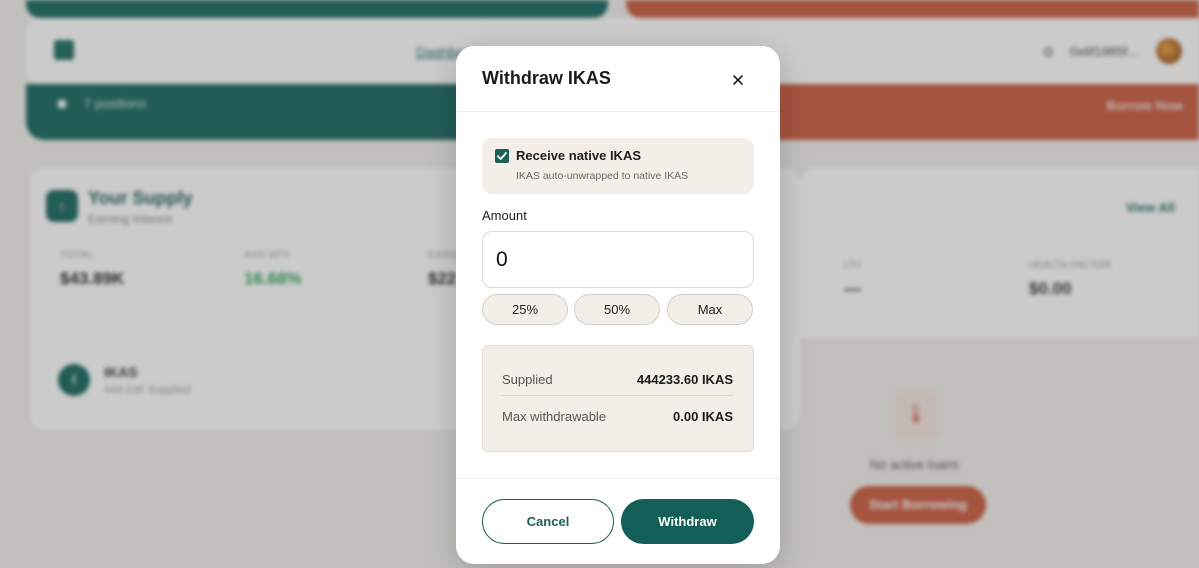 This screenshot has height=568, width=1199. I want to click on preset-50-button: 50%, so click(617, 309).